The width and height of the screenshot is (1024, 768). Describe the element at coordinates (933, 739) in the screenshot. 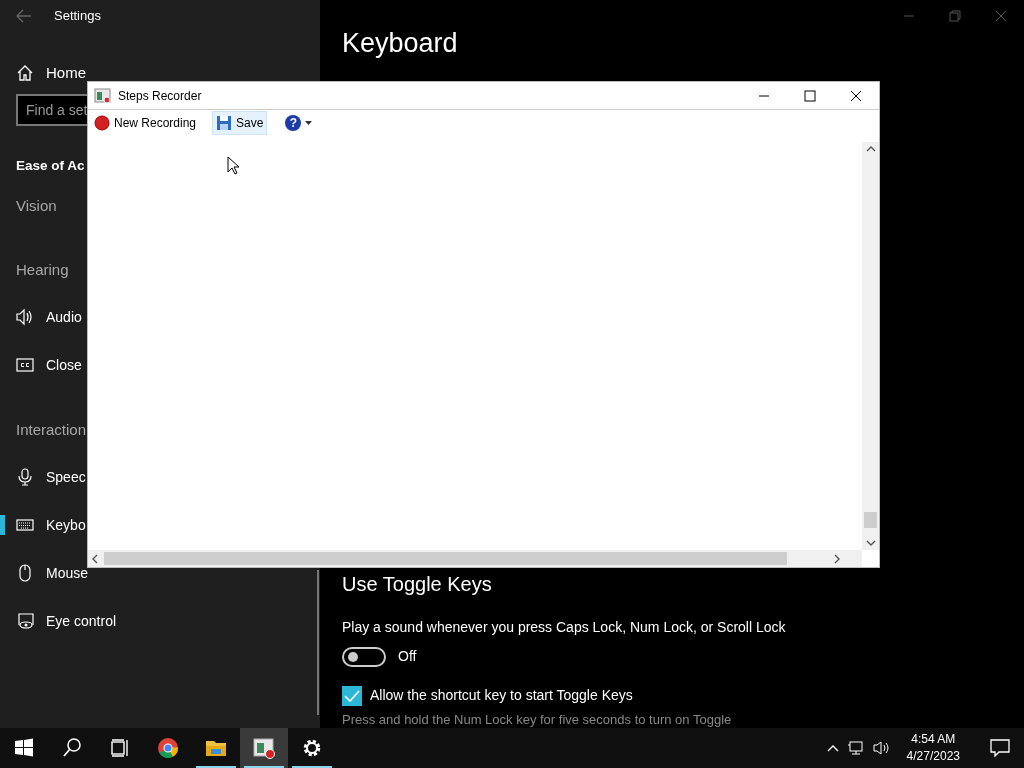

I see `clock-time: 4:54 AM` at that location.